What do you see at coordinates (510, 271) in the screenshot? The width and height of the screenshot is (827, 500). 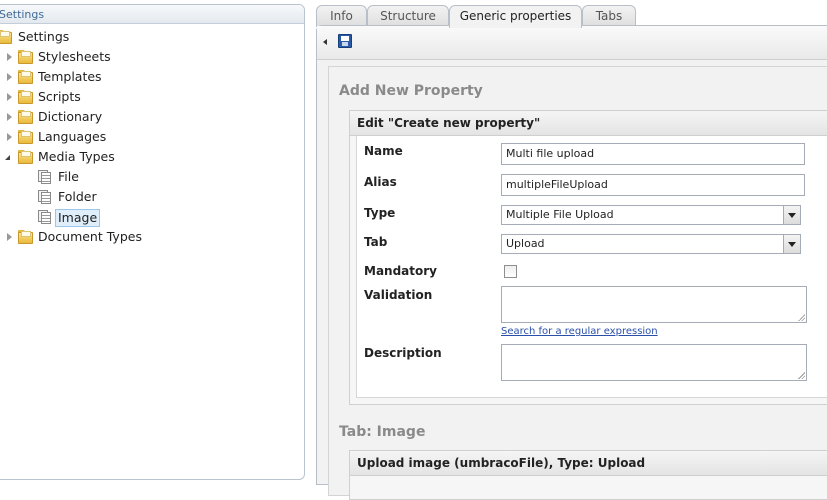 I see `mandatory-checkbox` at bounding box center [510, 271].